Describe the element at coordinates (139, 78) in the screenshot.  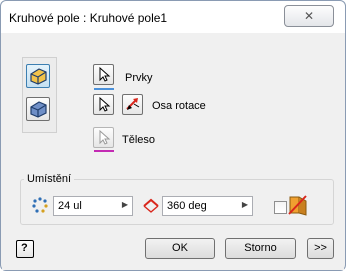
I see `features-label: Prvky` at that location.